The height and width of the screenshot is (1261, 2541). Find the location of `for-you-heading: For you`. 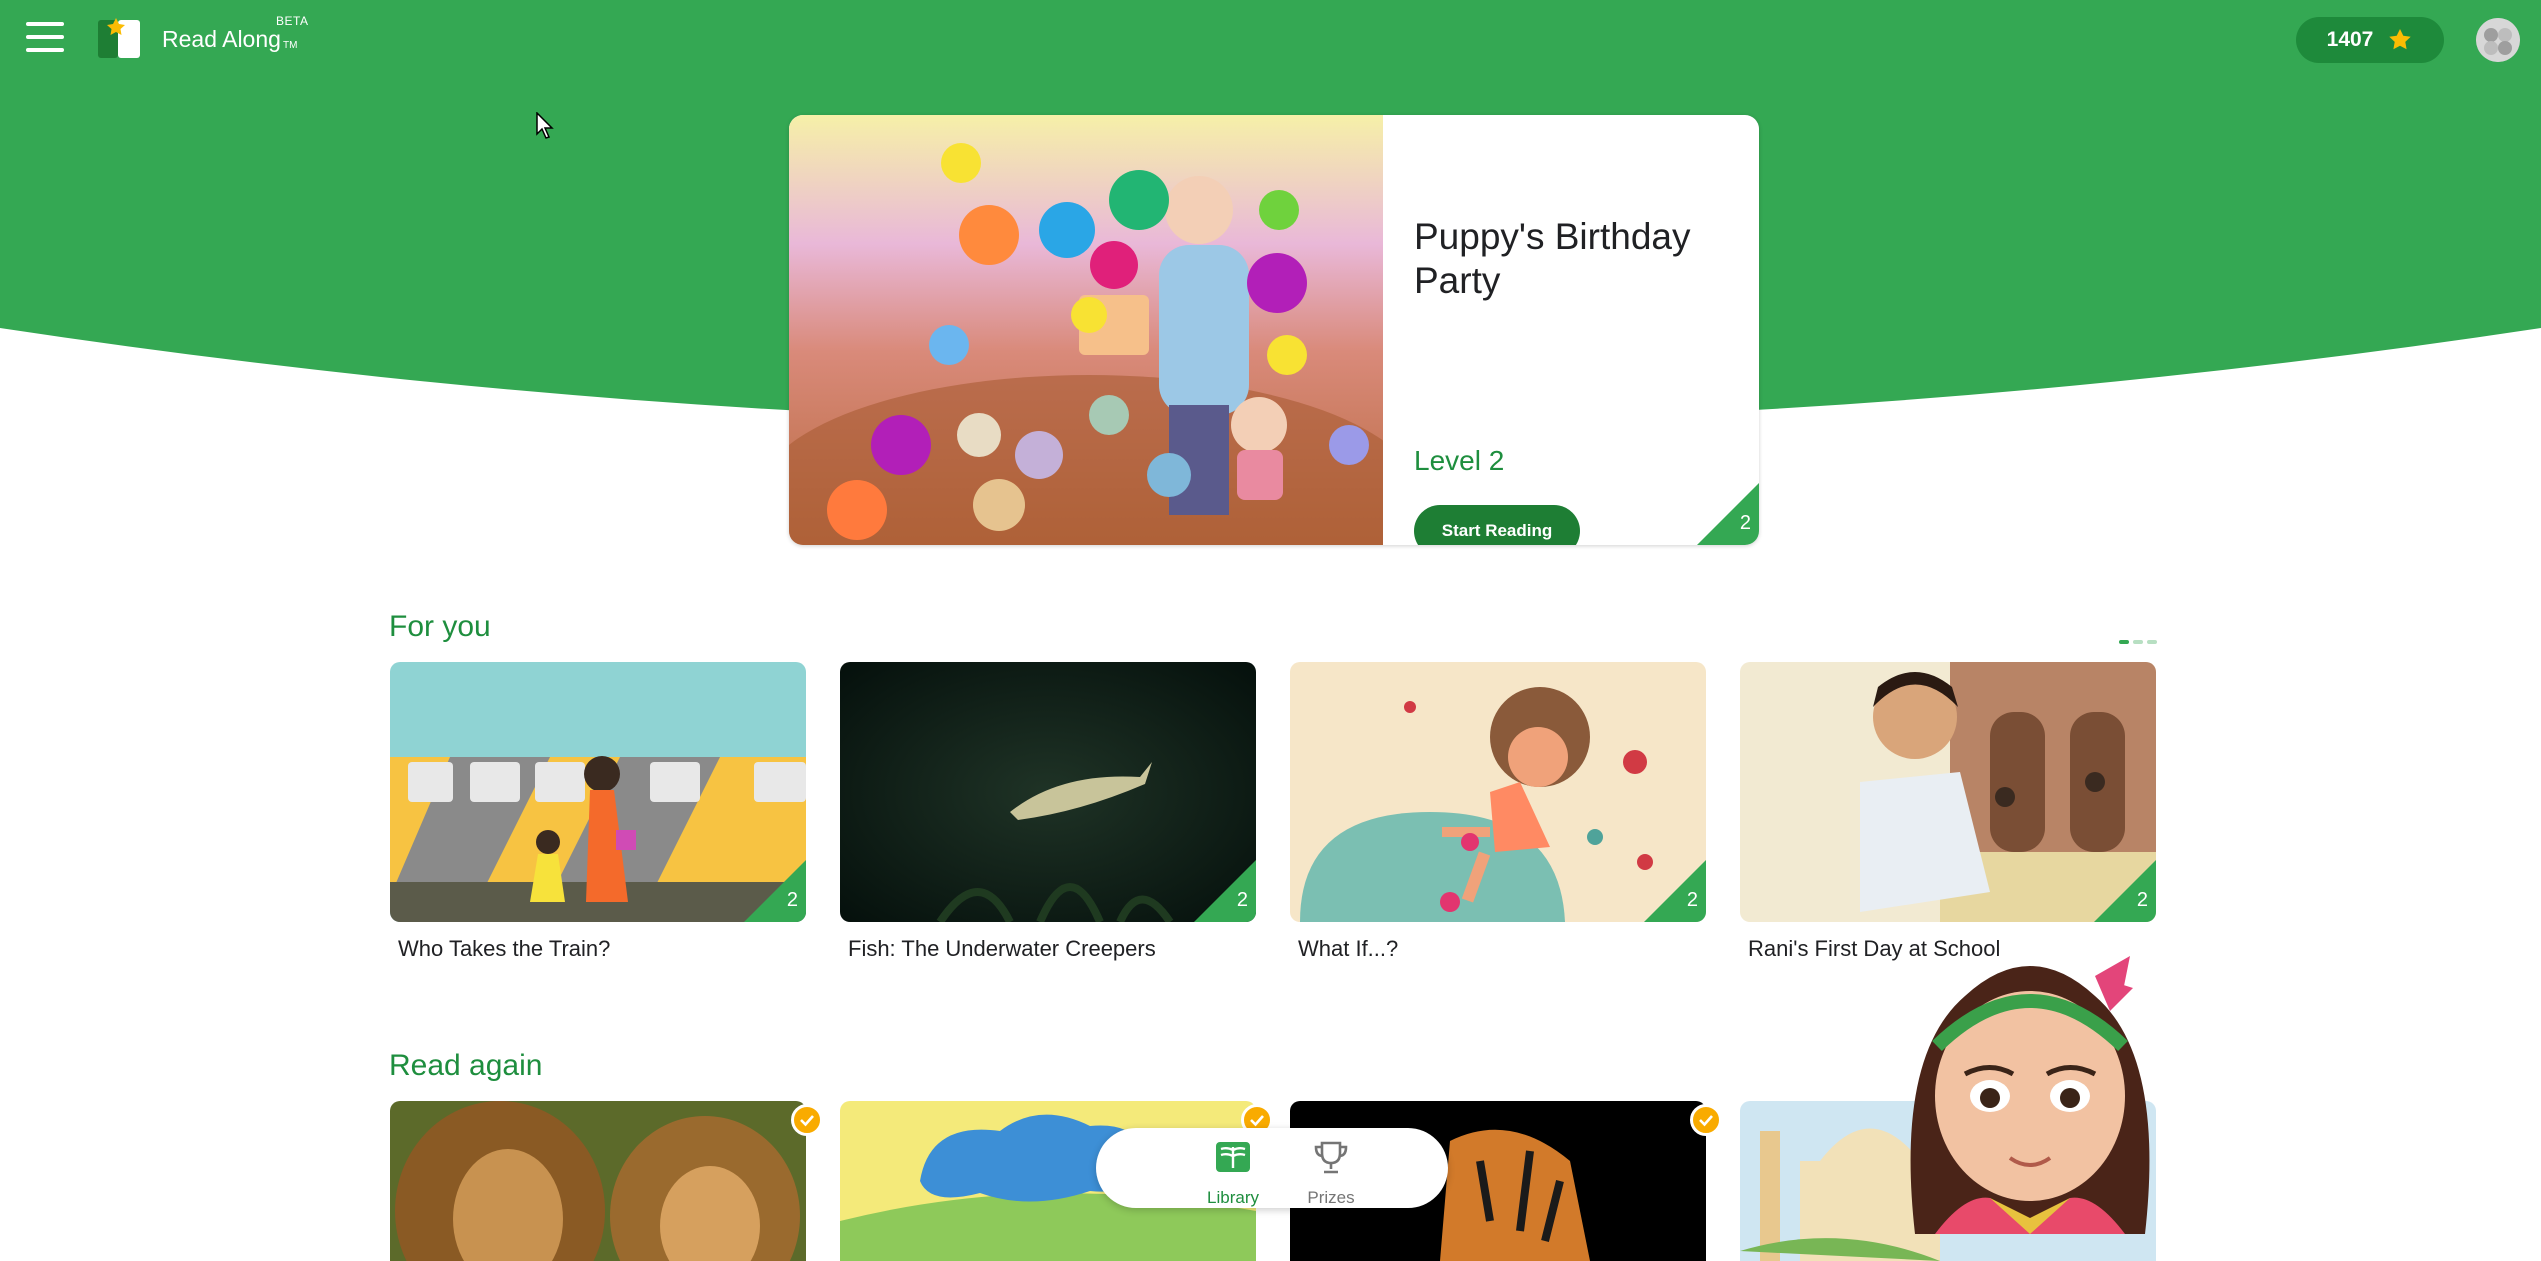

for-you-heading: For you is located at coordinates (440, 626).